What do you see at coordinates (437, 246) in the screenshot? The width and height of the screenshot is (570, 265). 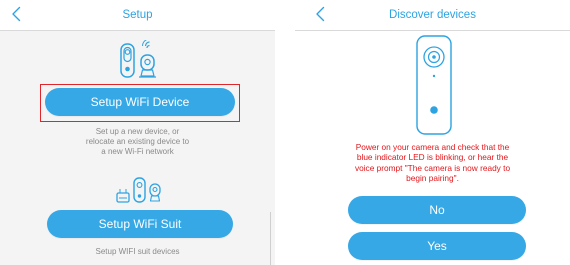 I see `yes-button: Yes` at bounding box center [437, 246].